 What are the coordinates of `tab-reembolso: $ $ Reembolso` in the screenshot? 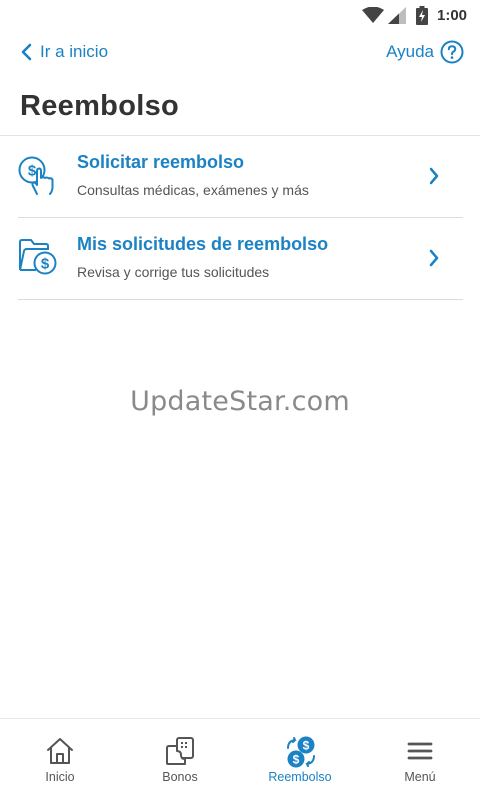 It's located at (300, 759).